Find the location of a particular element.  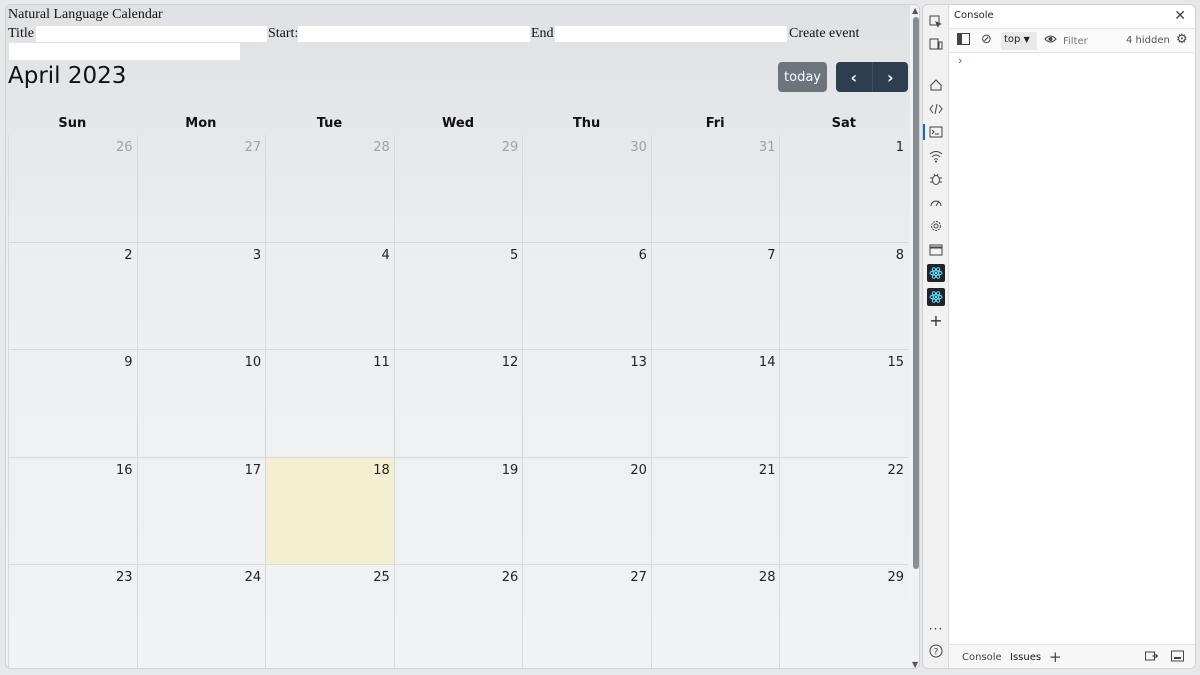

day-number: 24 is located at coordinates (253, 577).